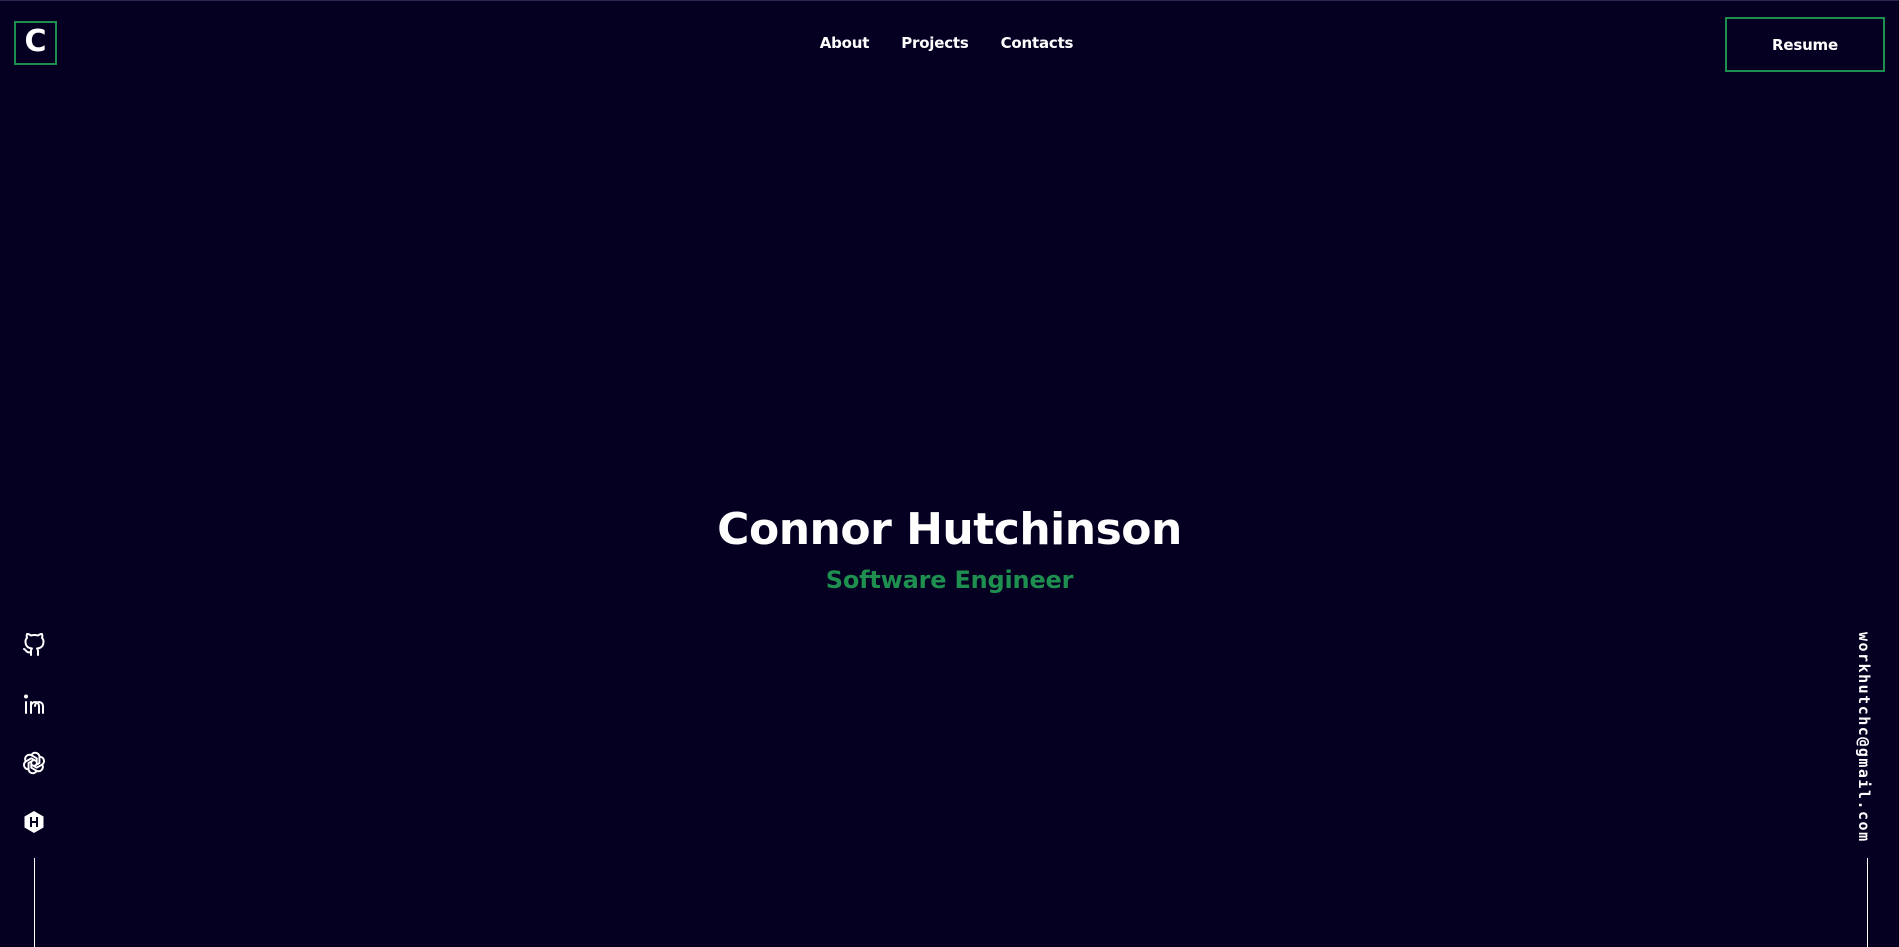  I want to click on top-border, so click(949, 0).